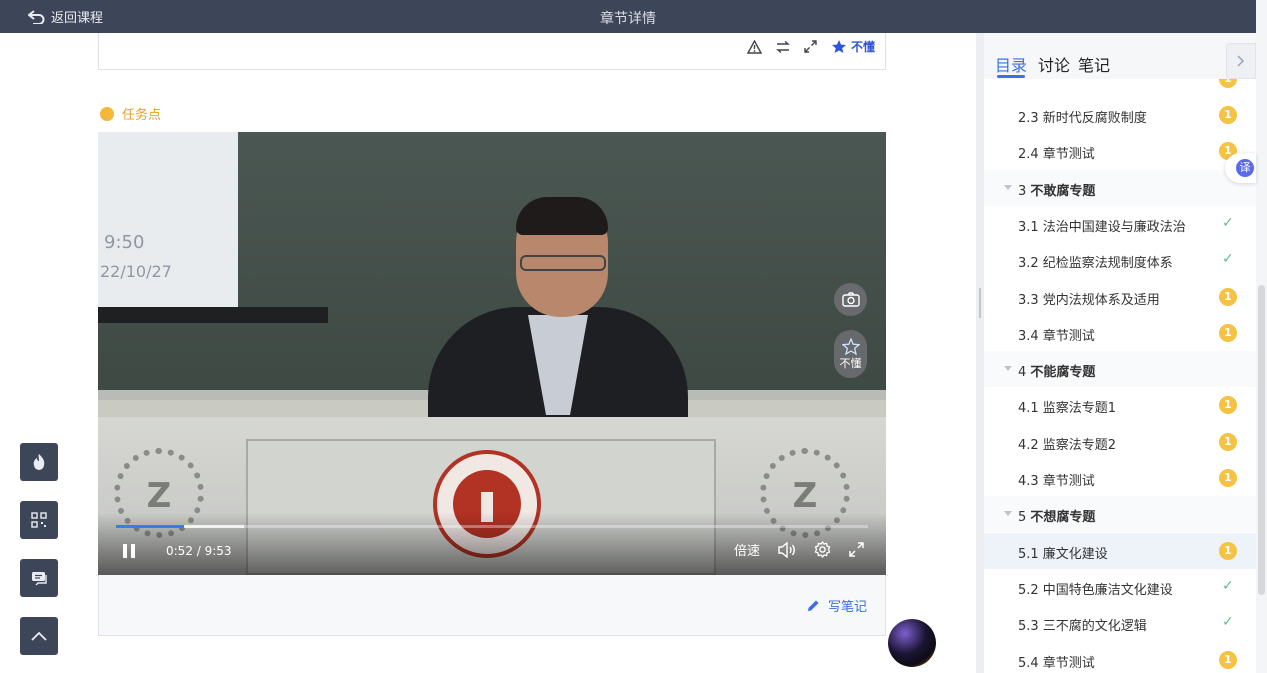 Image resolution: width=1267 pixels, height=673 pixels. Describe the element at coordinates (754, 46) in the screenshot. I see `warning-icon` at that location.